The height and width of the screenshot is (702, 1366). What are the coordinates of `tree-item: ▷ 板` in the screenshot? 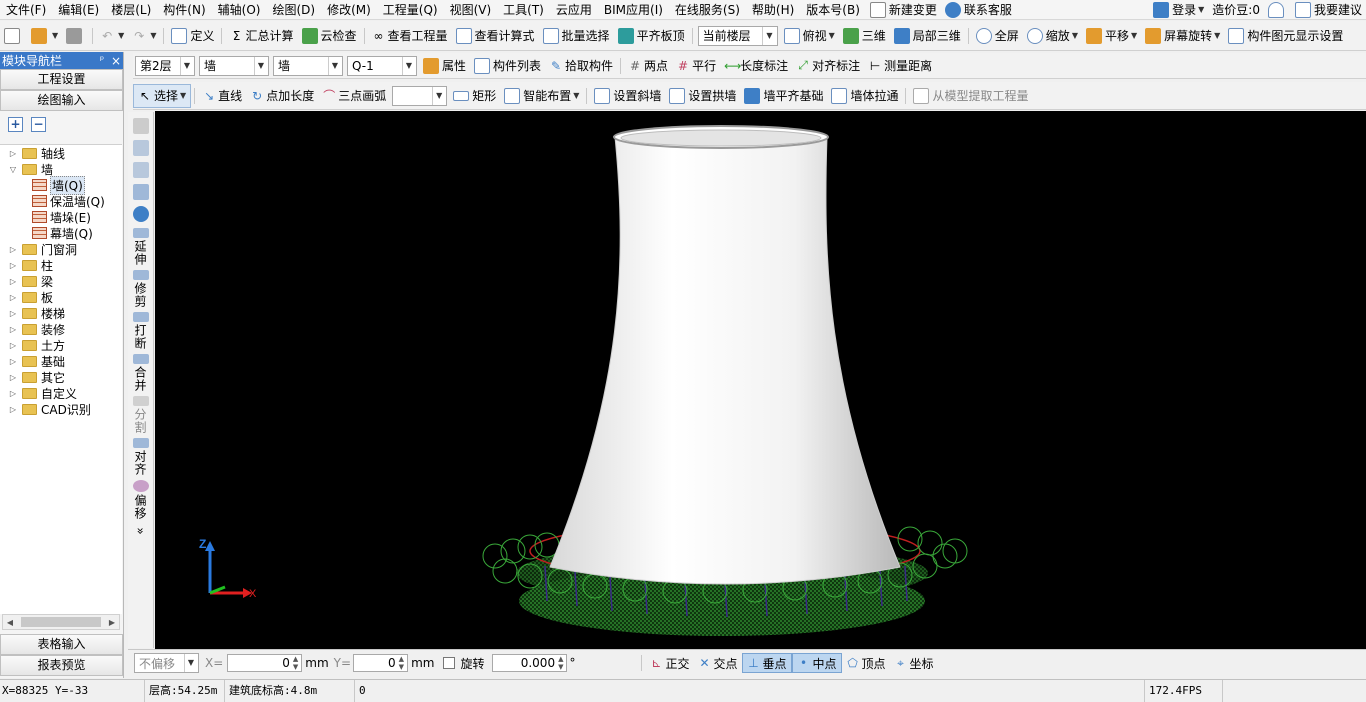 It's located at (61, 297).